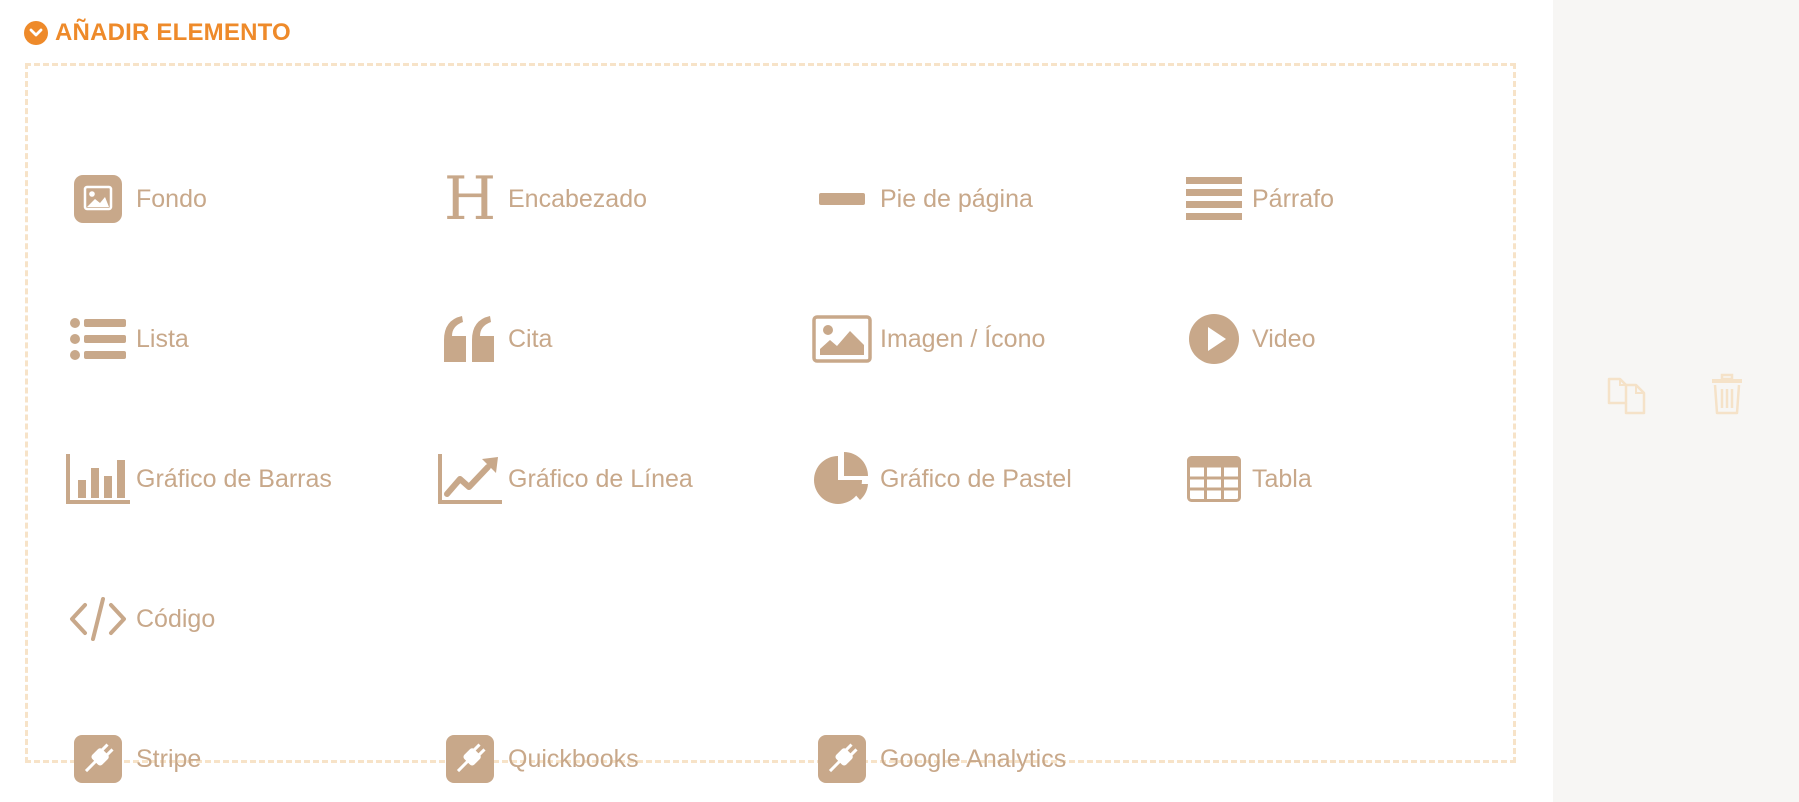  I want to click on element-quote: Cita, so click(495, 339).